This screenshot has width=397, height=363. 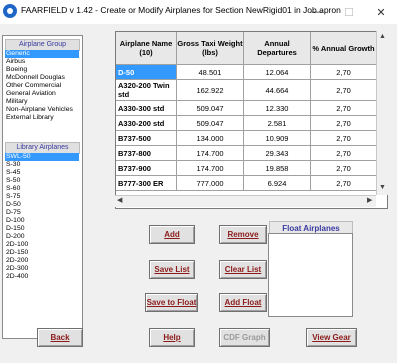 I want to click on library-airplane-item: SWL-50, so click(x=42, y=157).